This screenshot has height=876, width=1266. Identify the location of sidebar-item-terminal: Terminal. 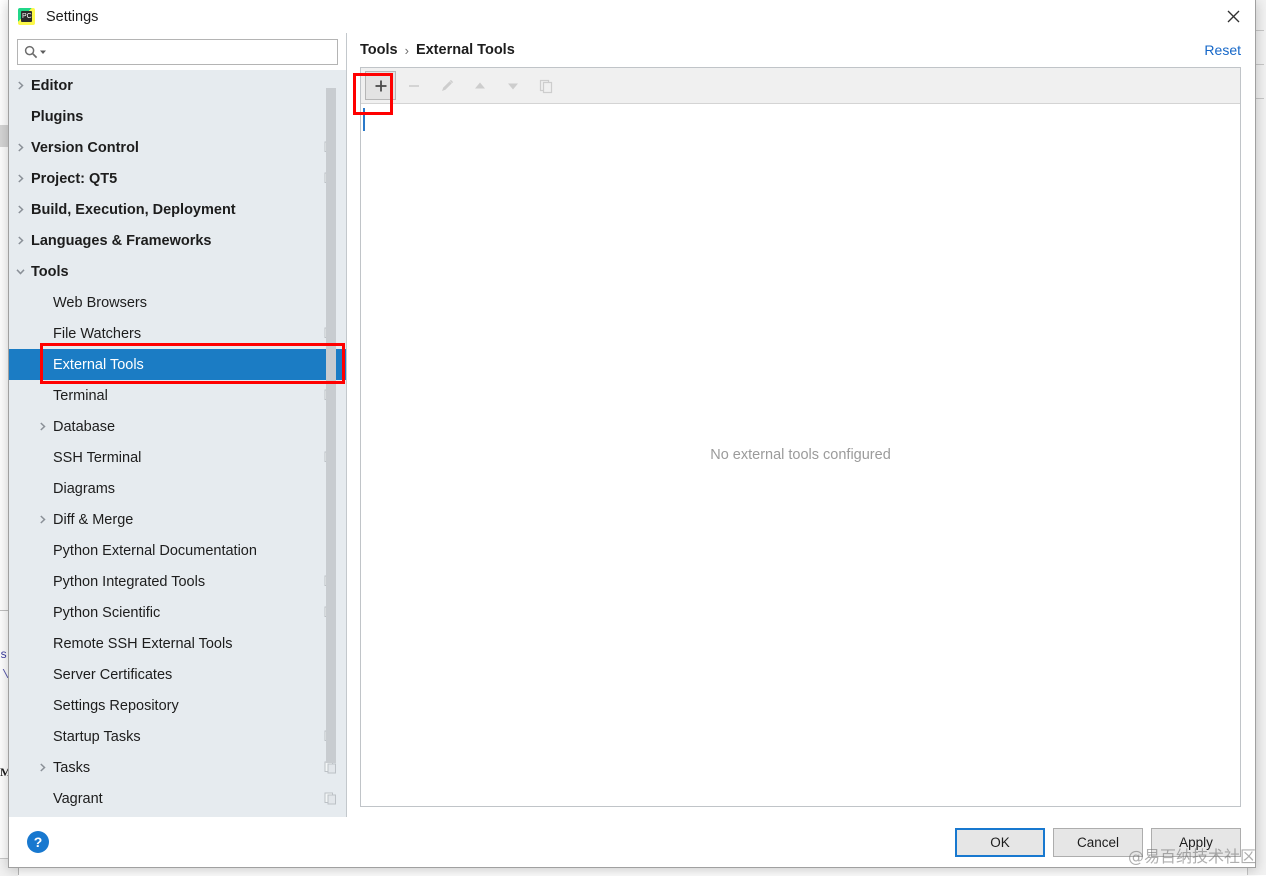
(177, 395).